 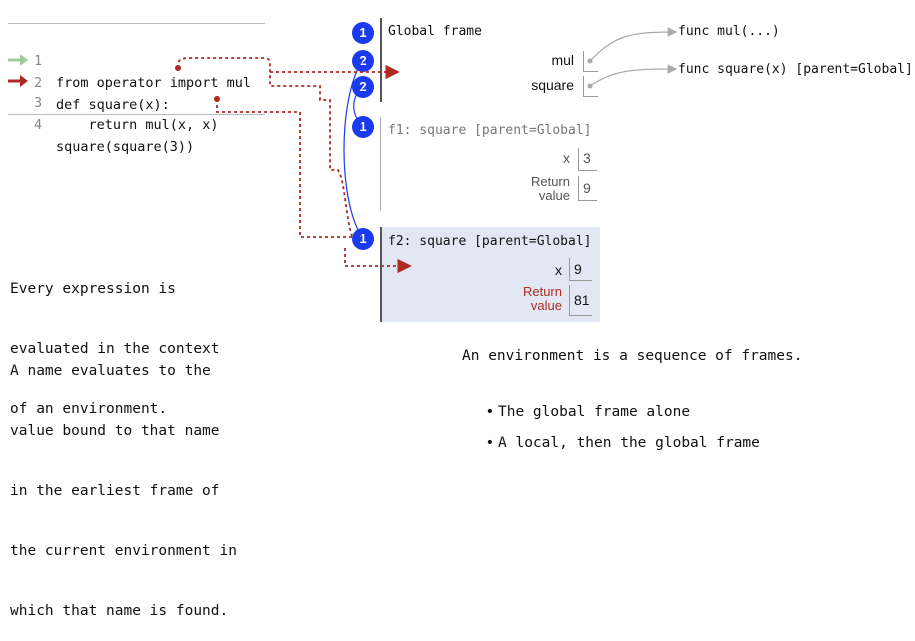 What do you see at coordinates (110, 371) in the screenshot?
I see `text-line: A name evaluates to the` at bounding box center [110, 371].